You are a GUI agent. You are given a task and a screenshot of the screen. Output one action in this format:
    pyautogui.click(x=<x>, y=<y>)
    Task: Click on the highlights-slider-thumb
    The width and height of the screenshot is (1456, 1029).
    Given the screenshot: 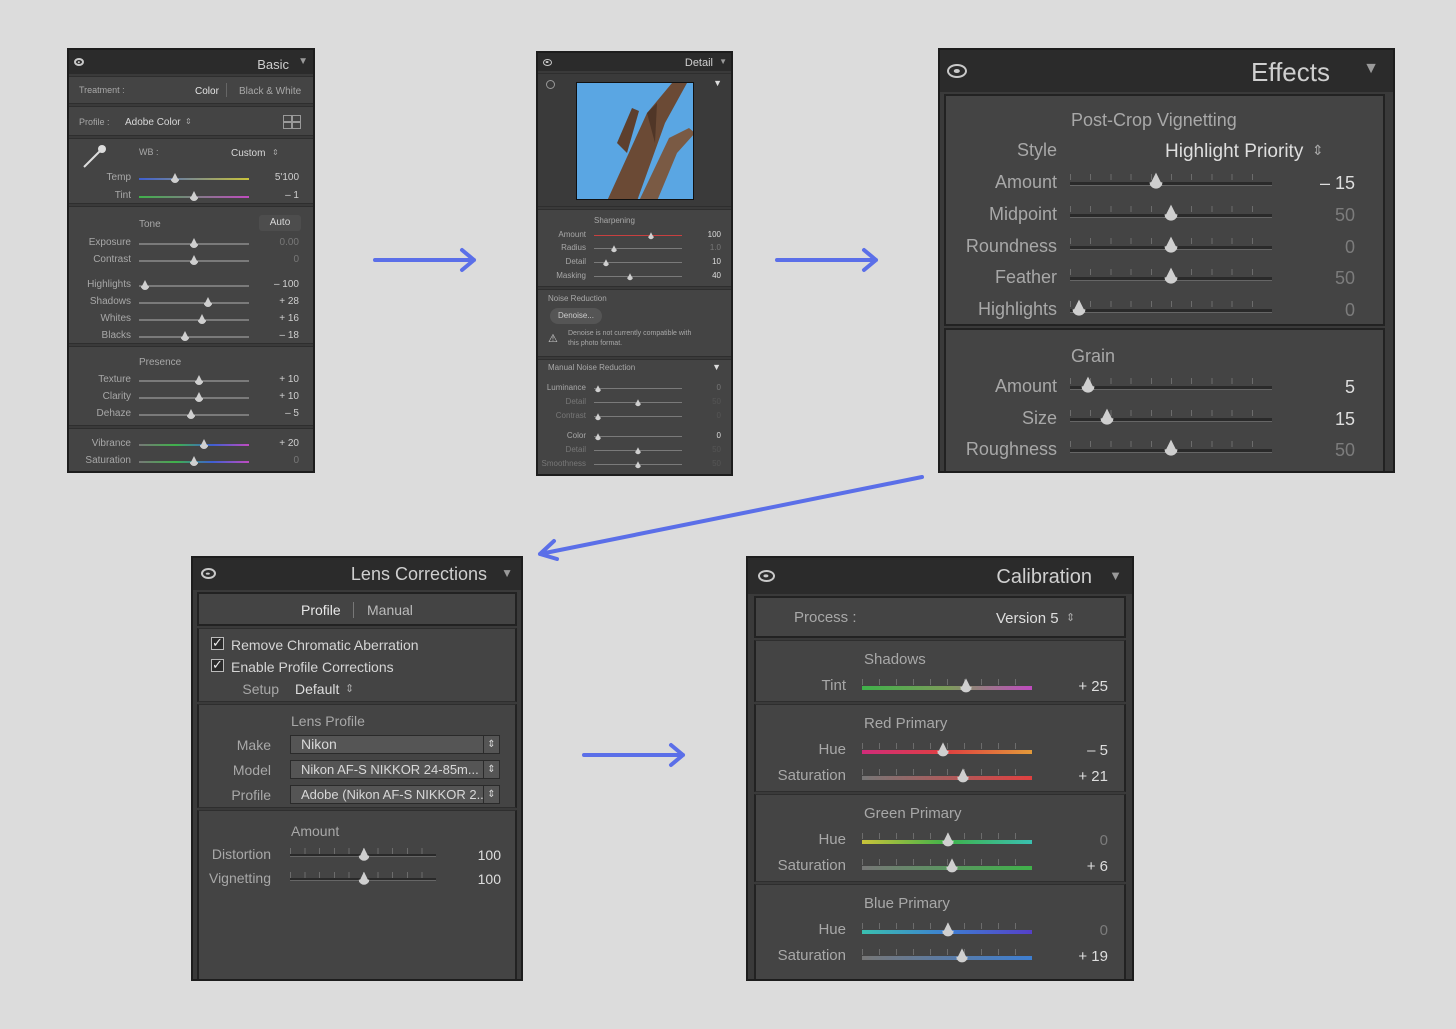 What is the action you would take?
    pyautogui.click(x=145, y=285)
    